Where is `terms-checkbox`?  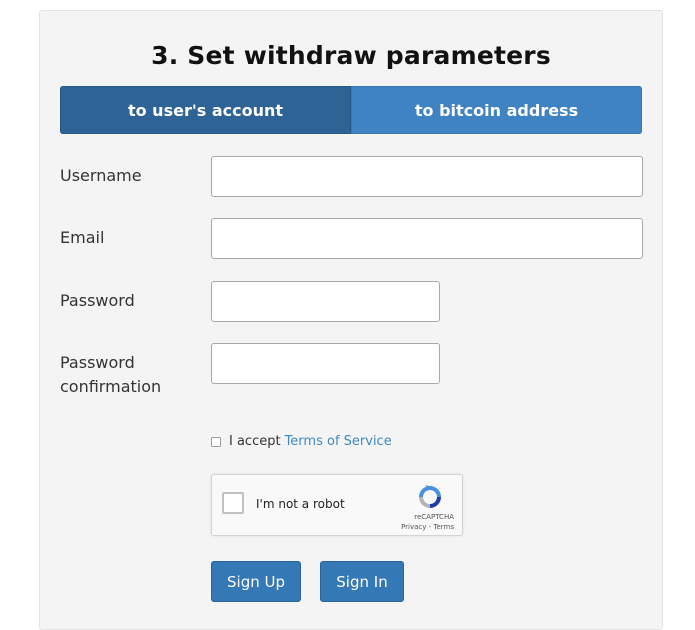
terms-checkbox is located at coordinates (216, 441).